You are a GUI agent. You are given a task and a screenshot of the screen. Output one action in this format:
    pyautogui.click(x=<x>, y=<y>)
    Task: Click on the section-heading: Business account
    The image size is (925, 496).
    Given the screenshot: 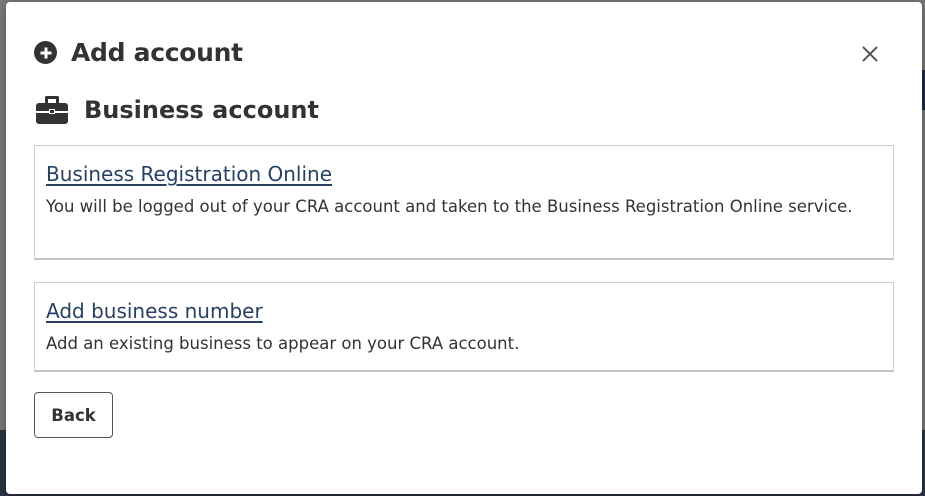 What is the action you would take?
    pyautogui.click(x=177, y=110)
    